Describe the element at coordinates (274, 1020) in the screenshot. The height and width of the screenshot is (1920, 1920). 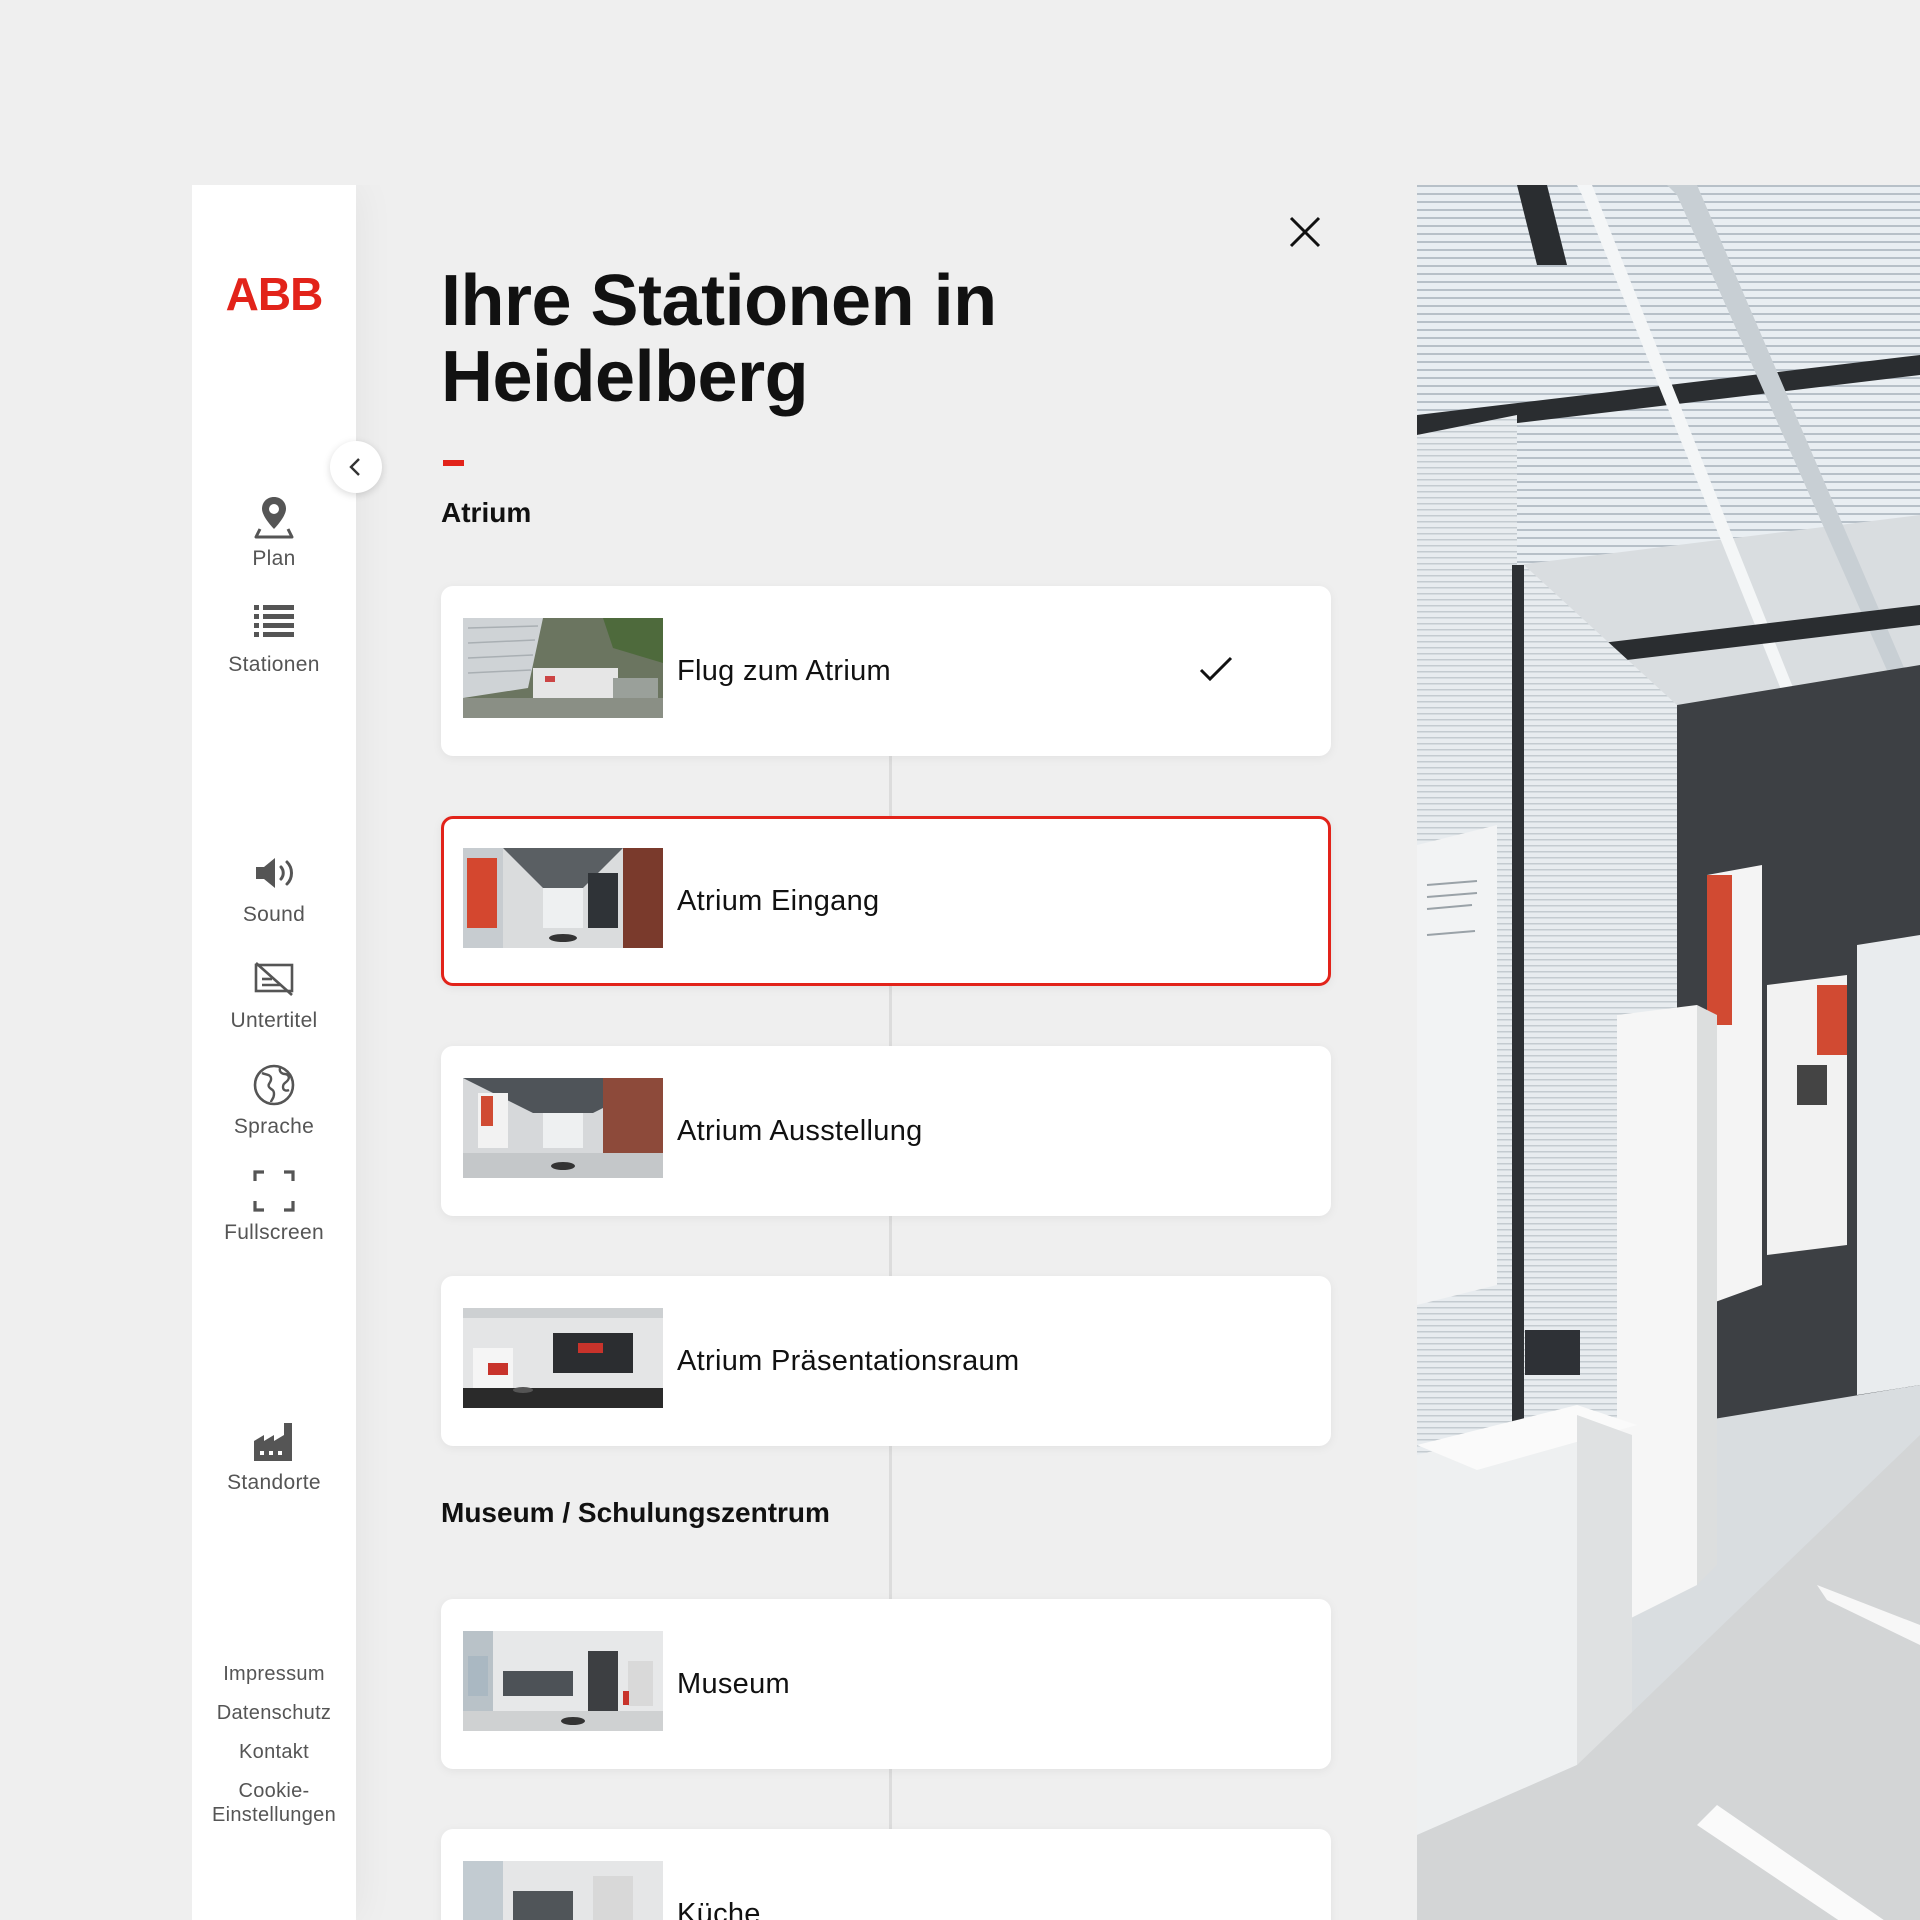
I see `nav-untertitel-label: Untertitel` at that location.